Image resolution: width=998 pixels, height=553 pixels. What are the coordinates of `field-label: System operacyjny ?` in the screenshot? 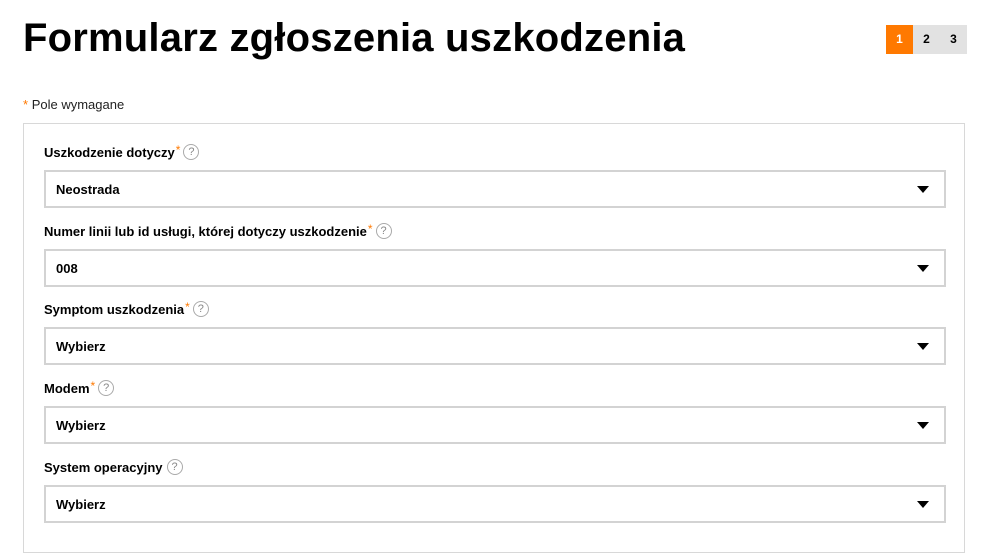 It's located at (495, 467).